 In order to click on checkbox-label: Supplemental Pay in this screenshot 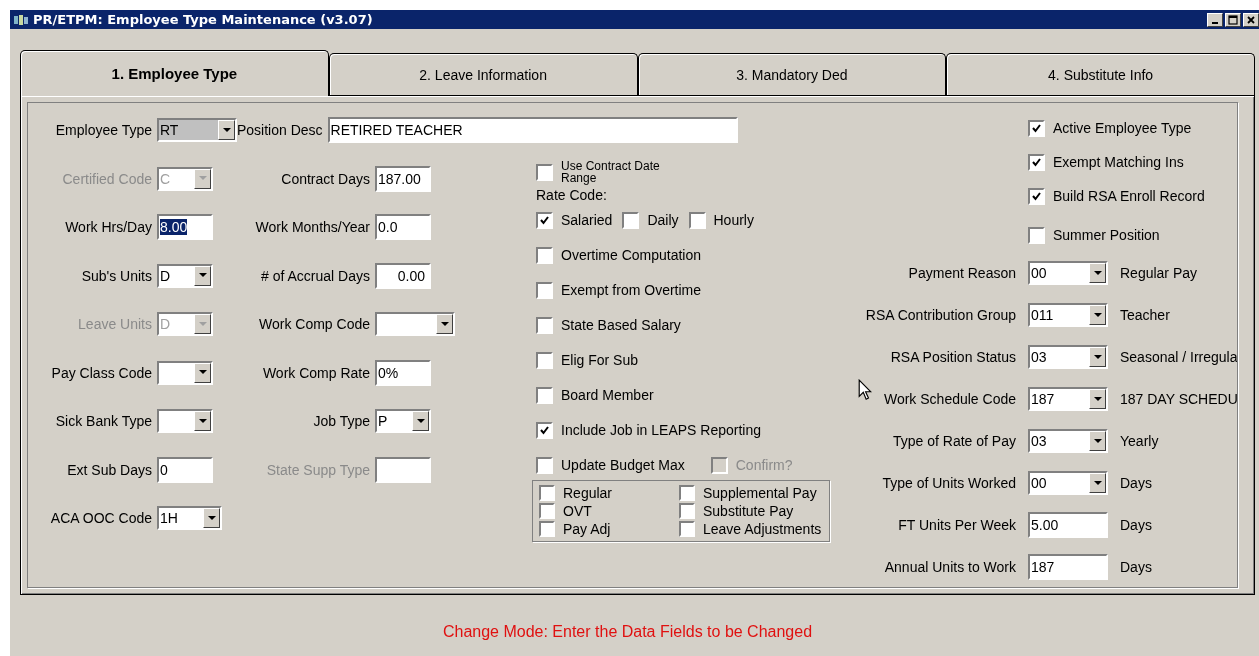, I will do `click(760, 493)`.